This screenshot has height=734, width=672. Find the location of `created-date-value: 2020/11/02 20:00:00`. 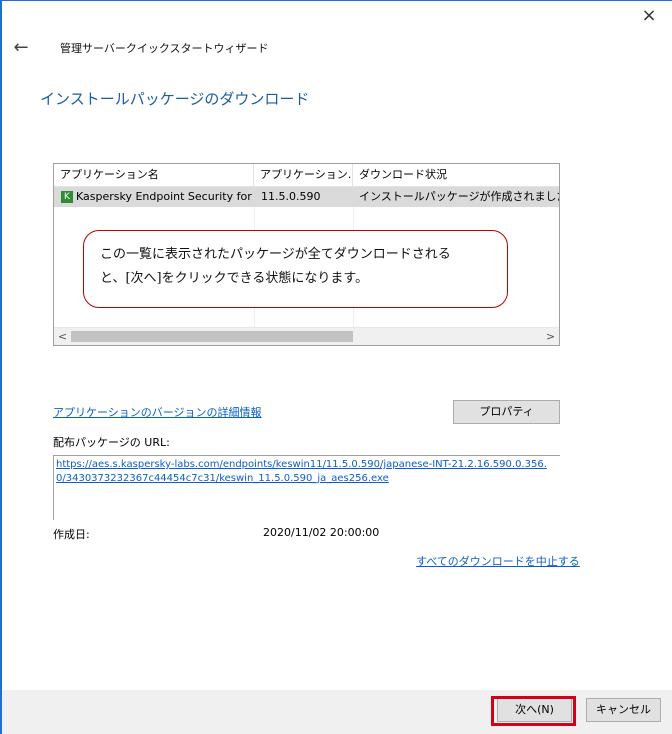

created-date-value: 2020/11/02 20:00:00 is located at coordinates (321, 532).